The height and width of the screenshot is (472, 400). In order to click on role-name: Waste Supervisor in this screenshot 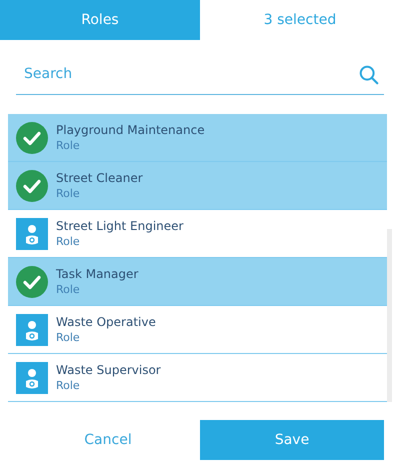, I will do `click(108, 370)`.